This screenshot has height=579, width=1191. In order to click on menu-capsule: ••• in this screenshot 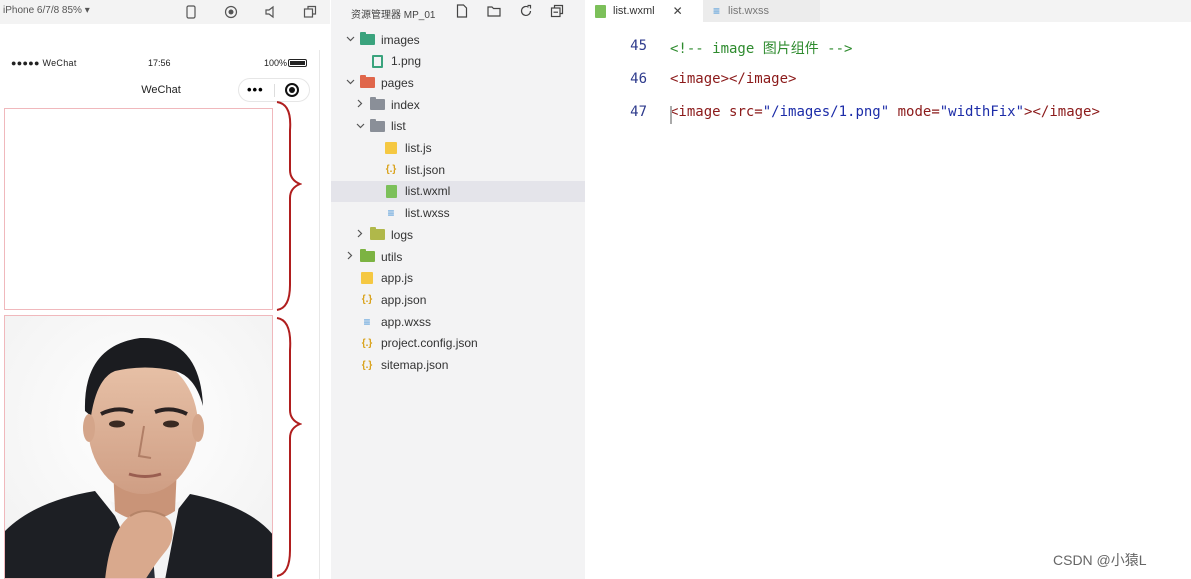, I will do `click(274, 90)`.